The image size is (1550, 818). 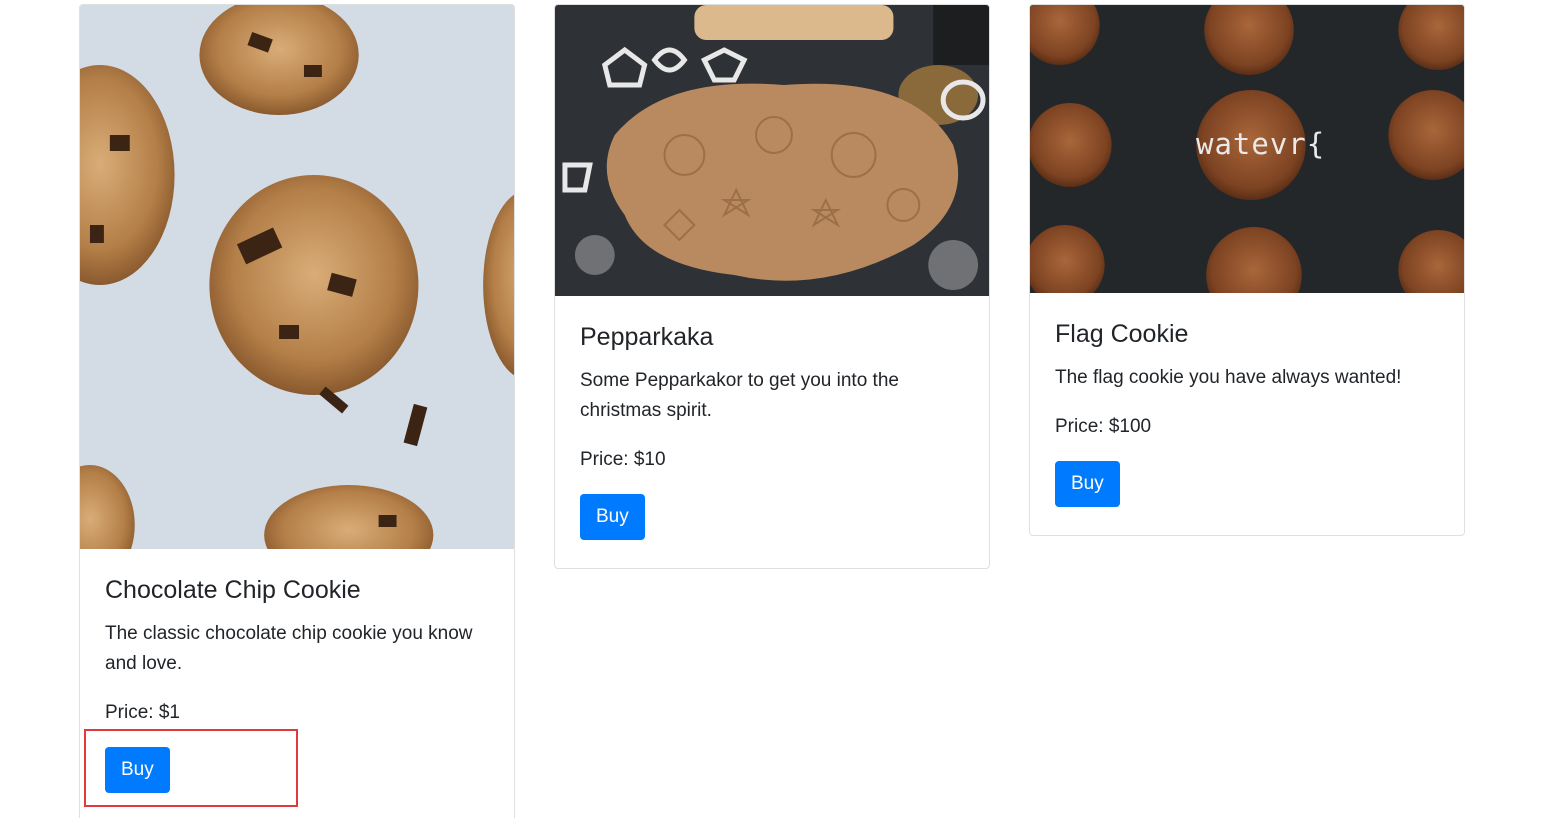 What do you see at coordinates (1103, 426) in the screenshot?
I see `product-price: Price: $100` at bounding box center [1103, 426].